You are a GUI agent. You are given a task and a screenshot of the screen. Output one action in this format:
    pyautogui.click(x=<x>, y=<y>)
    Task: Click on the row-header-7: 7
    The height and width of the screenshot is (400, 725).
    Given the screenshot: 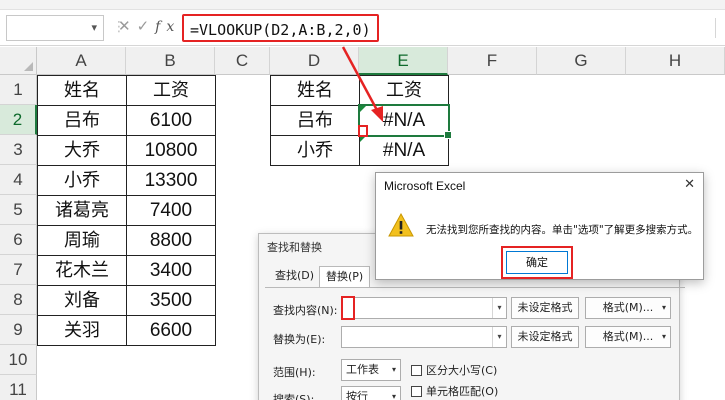 What is the action you would take?
    pyautogui.click(x=18, y=270)
    